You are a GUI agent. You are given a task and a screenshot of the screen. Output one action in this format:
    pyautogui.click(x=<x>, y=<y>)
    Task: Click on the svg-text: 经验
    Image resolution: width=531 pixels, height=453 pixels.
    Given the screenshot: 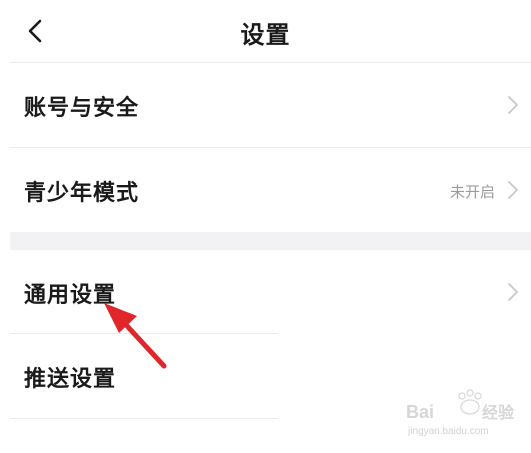 What is the action you would take?
    pyautogui.click(x=498, y=412)
    